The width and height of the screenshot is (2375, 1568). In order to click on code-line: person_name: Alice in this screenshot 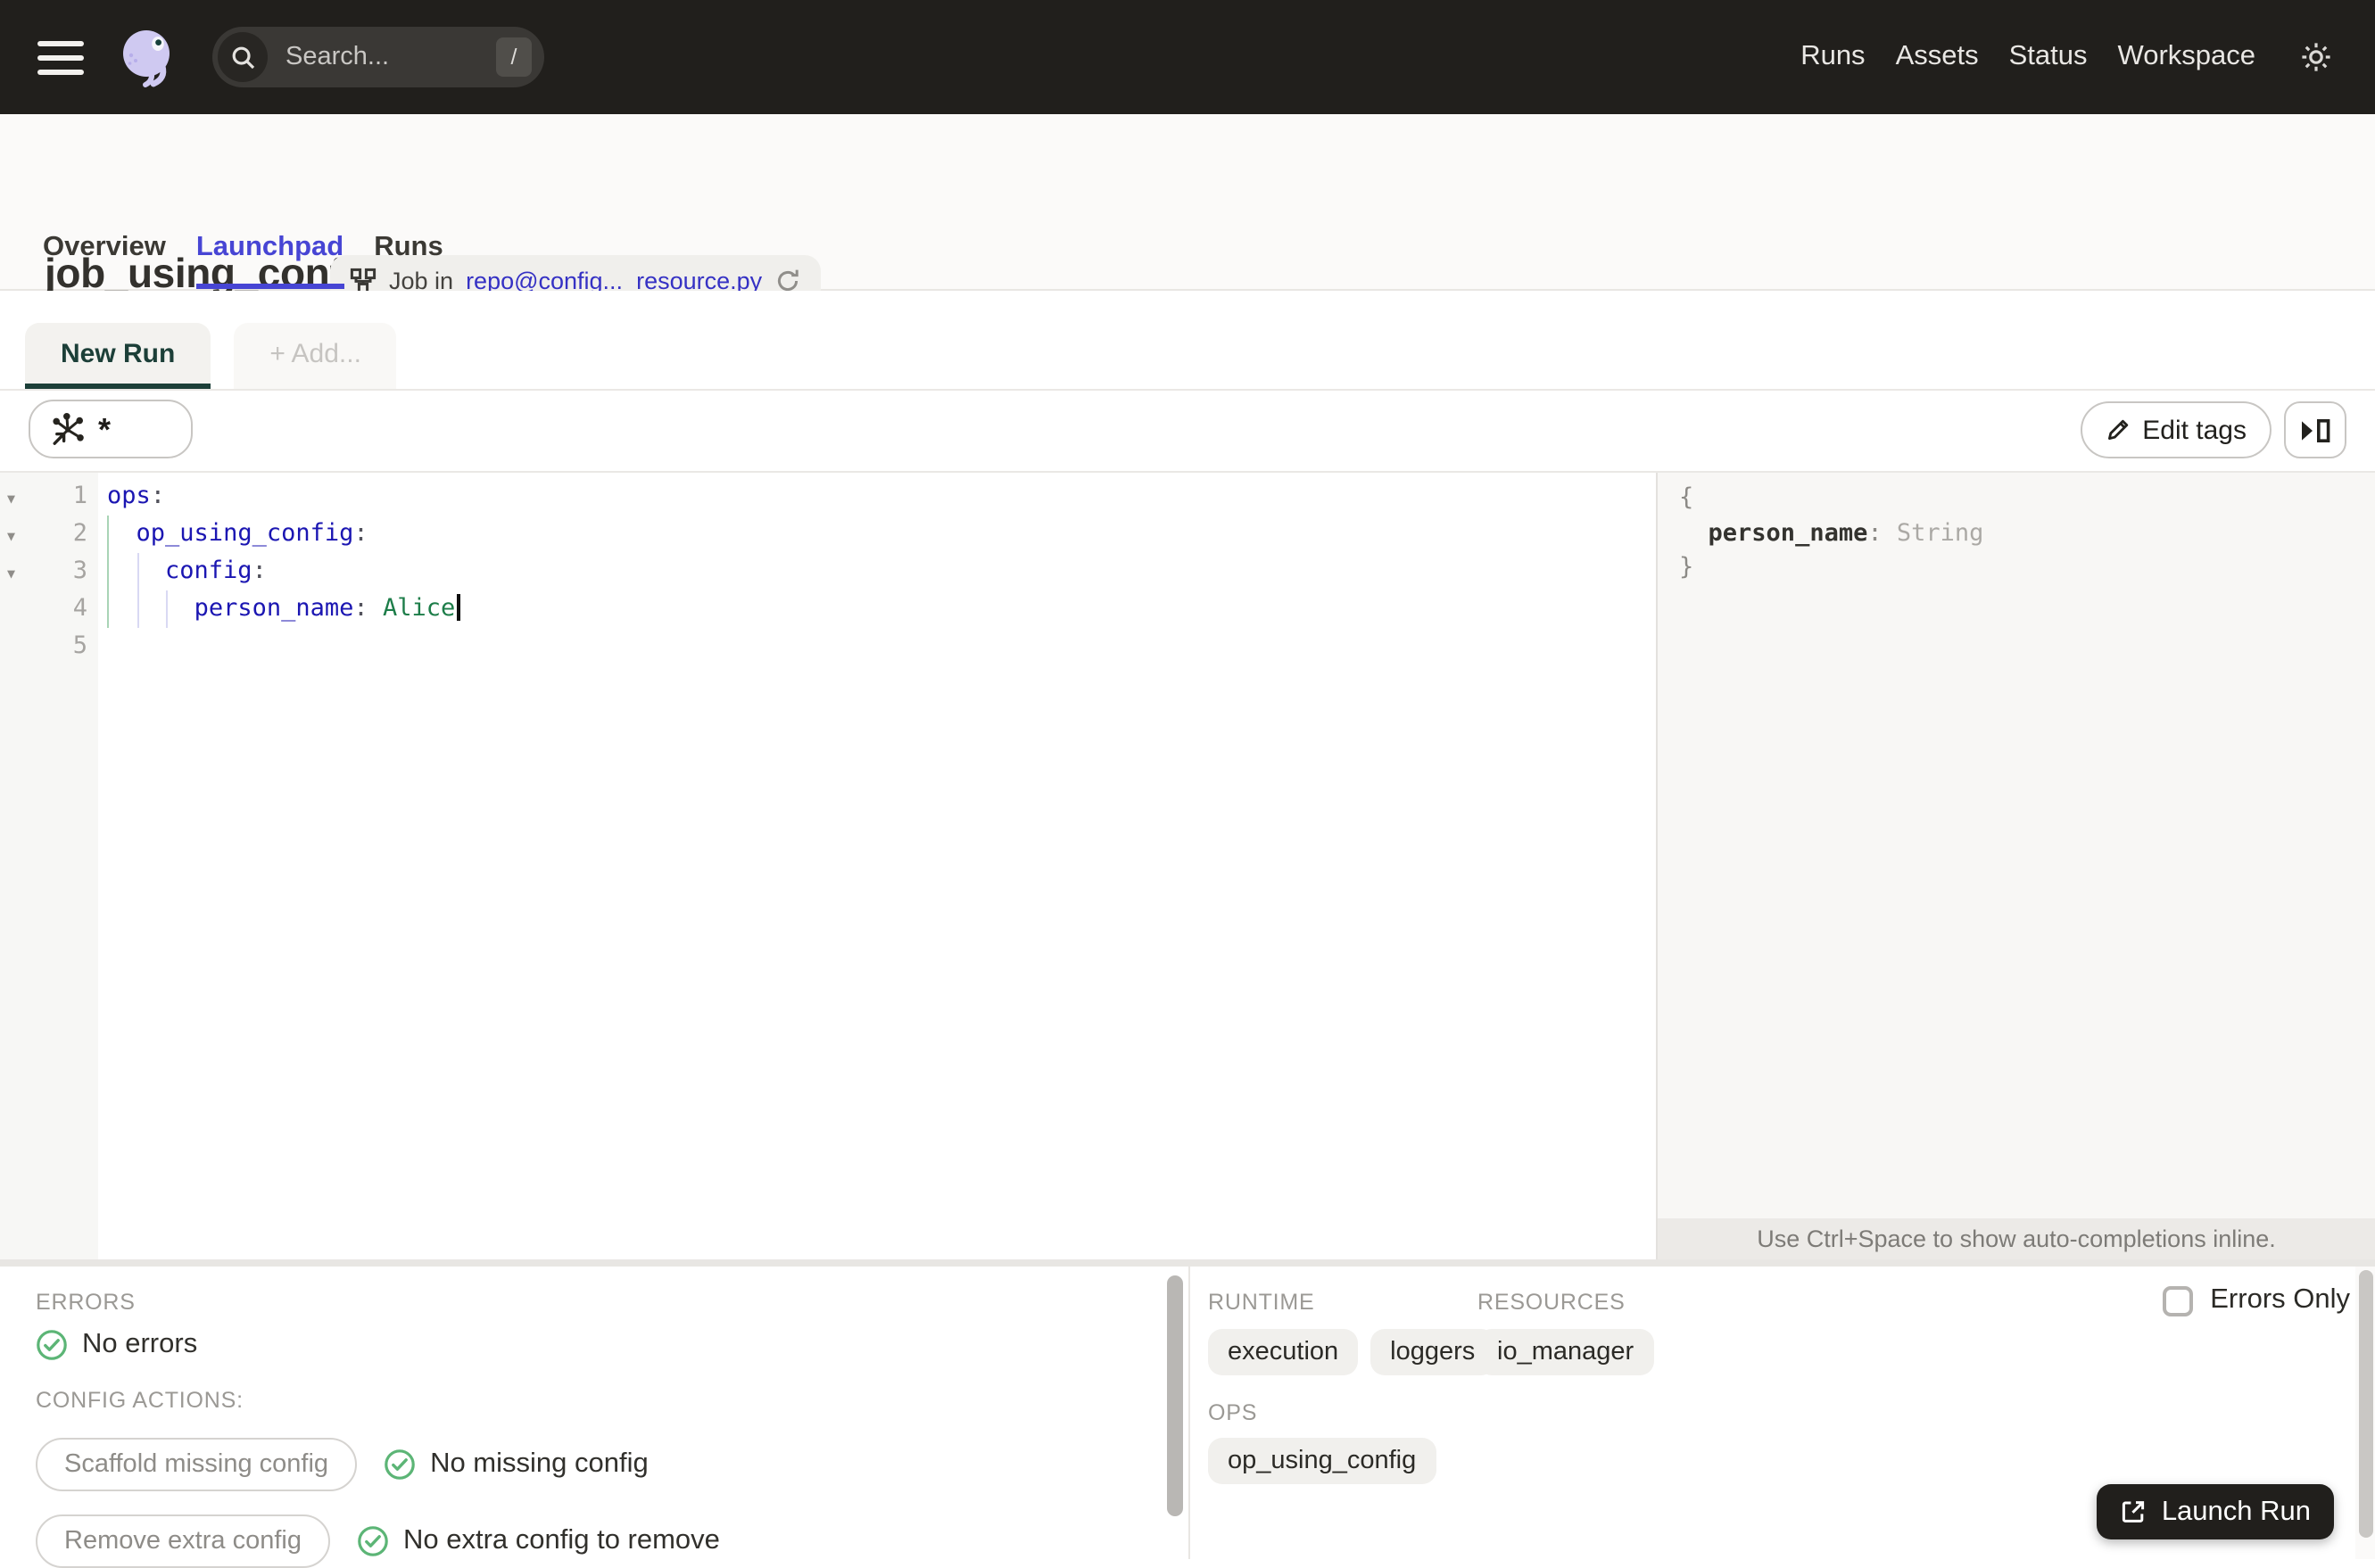, I will do `click(881, 609)`.